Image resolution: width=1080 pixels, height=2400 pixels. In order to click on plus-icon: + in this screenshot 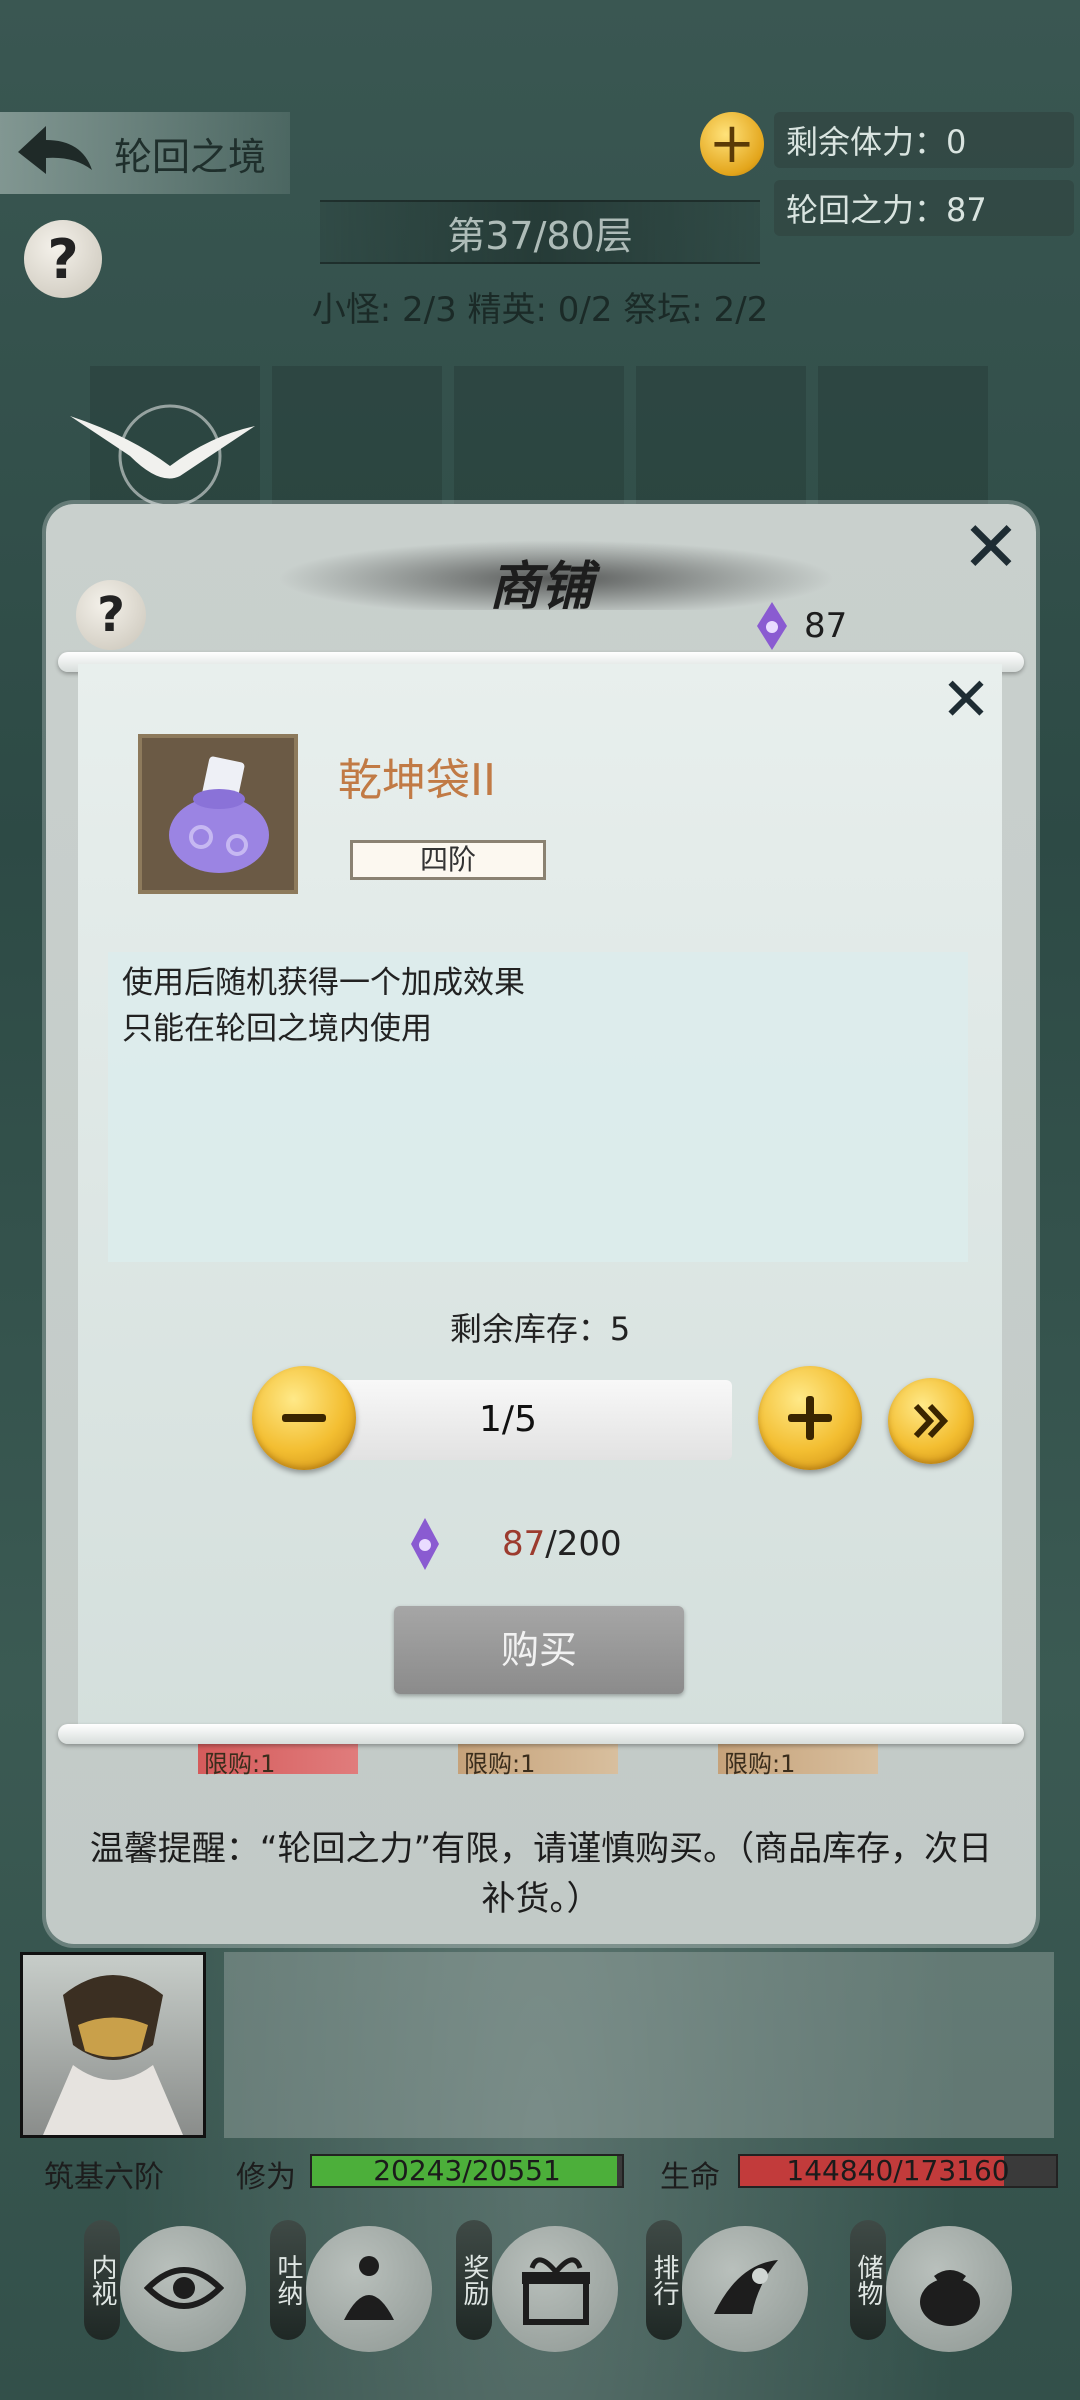, I will do `click(732, 143)`.